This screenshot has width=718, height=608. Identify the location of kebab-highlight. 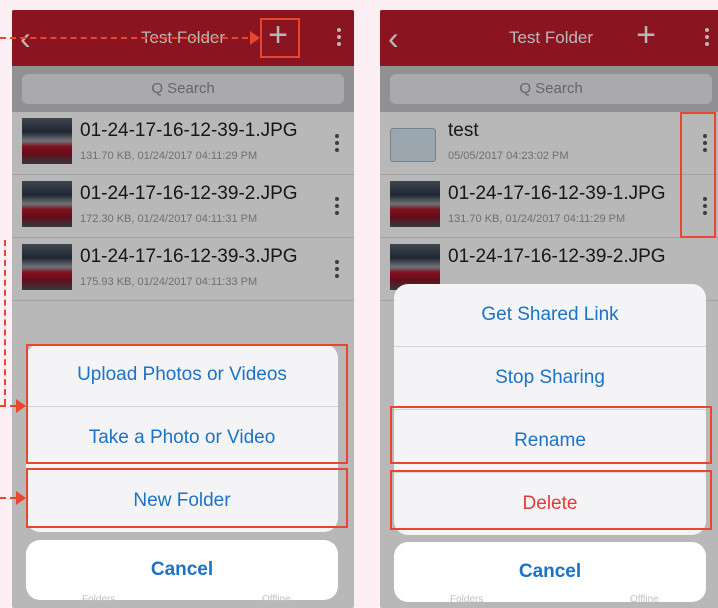
(698, 175).